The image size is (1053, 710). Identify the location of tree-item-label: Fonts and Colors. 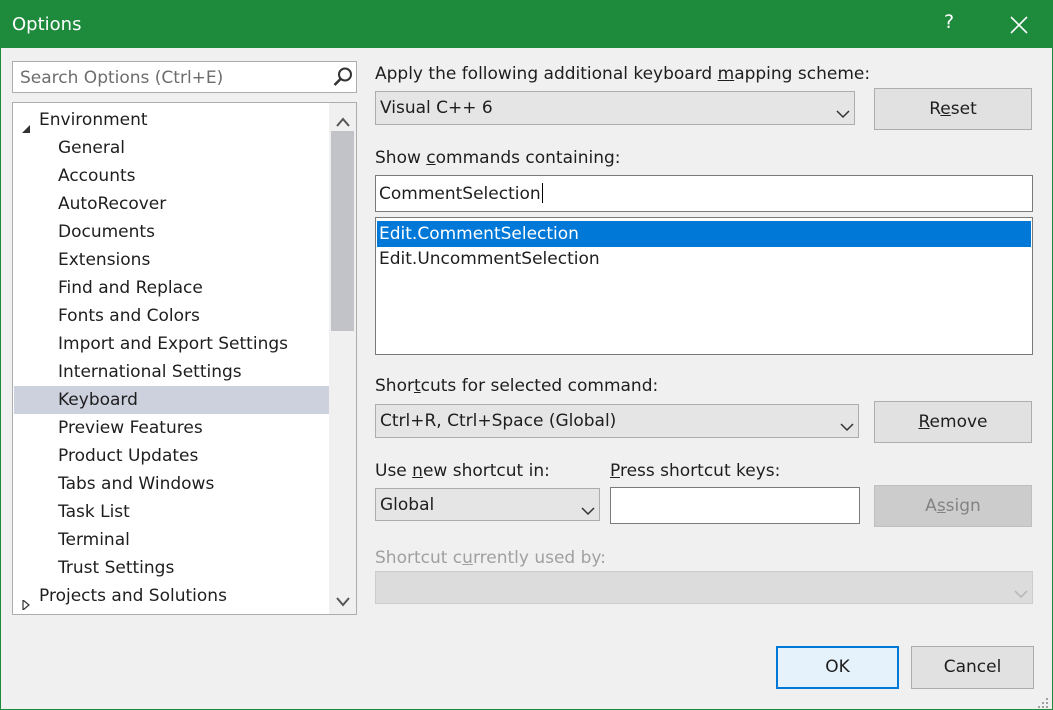
(129, 316).